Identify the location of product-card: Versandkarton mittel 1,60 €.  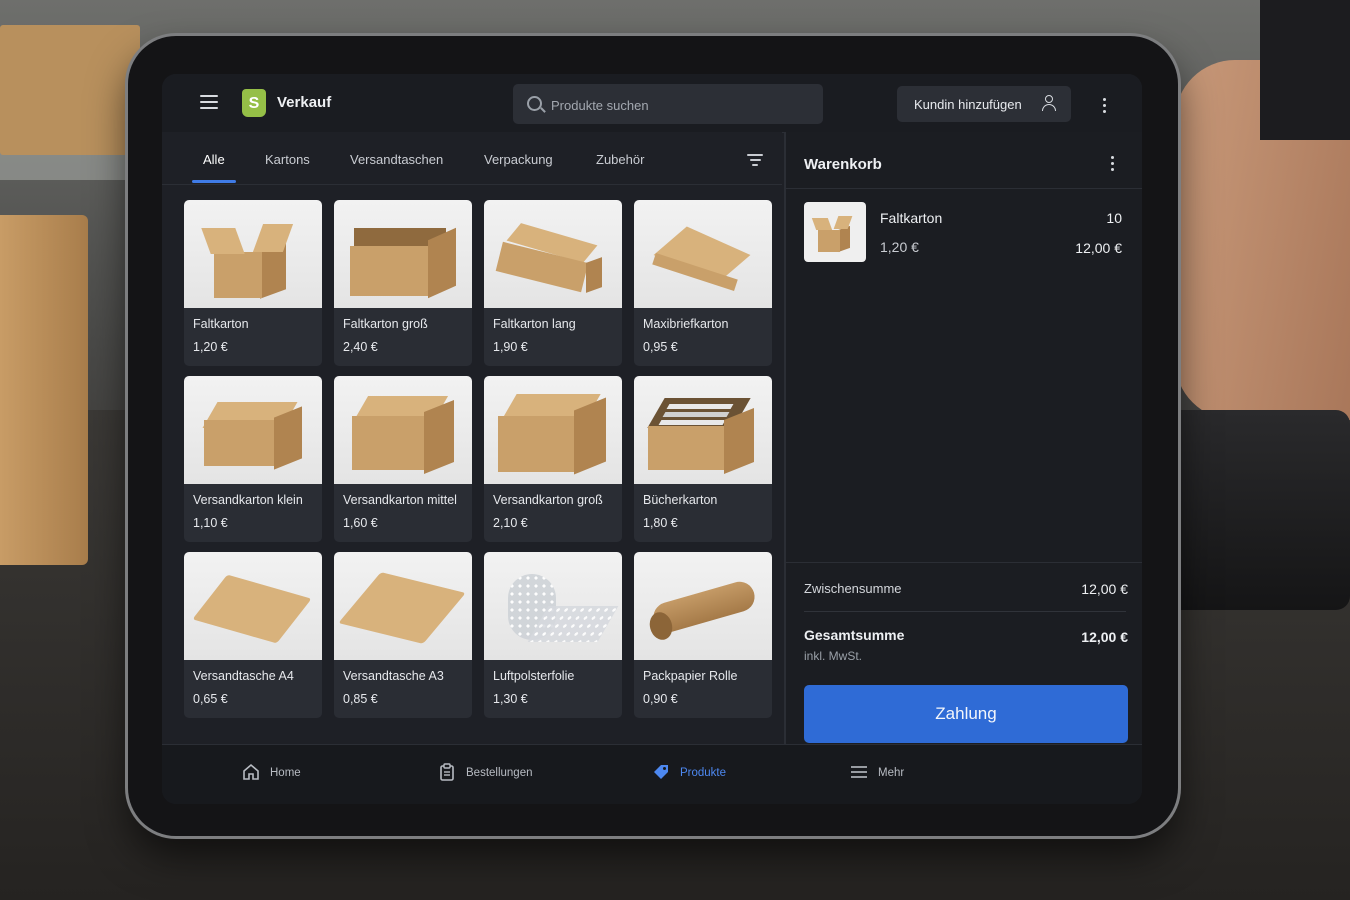
(403, 459).